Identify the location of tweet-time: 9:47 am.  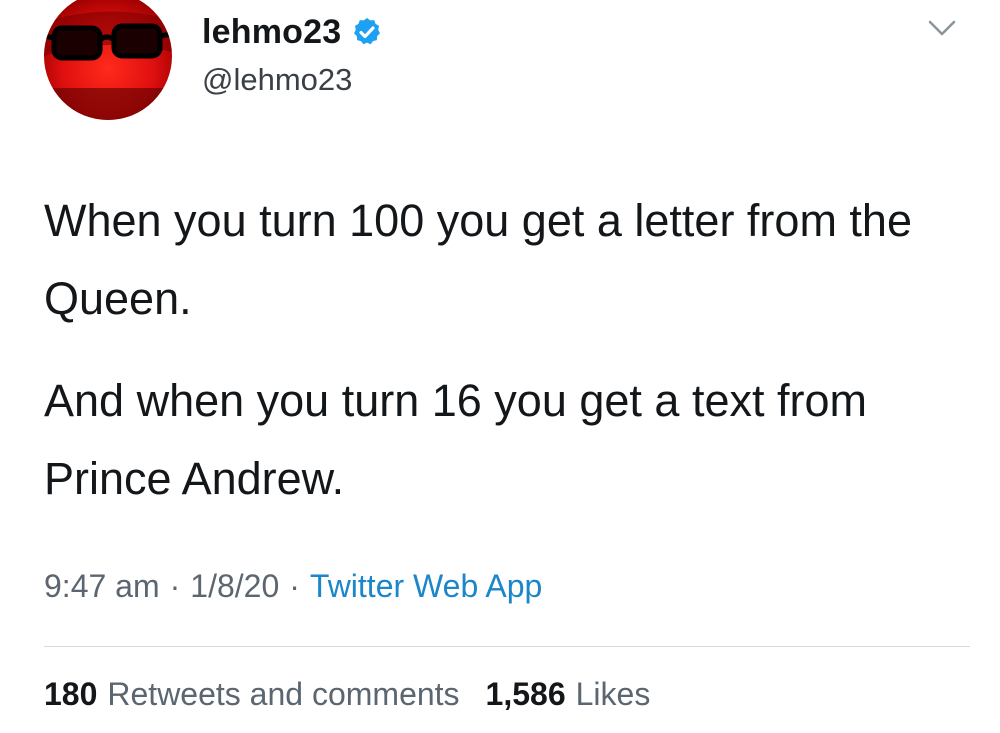
(102, 586).